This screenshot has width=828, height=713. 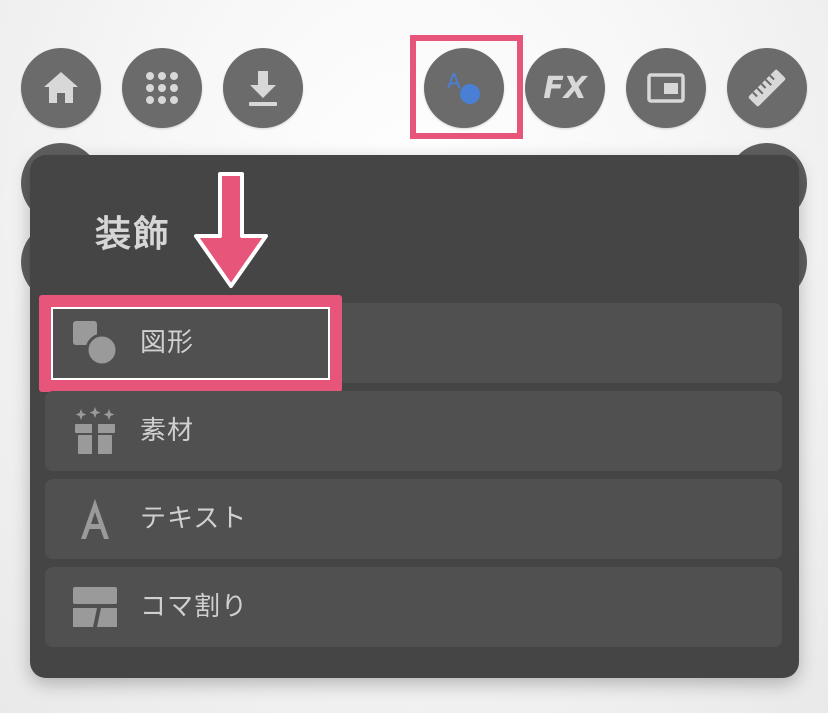 I want to click on window-icon, so click(x=666, y=88).